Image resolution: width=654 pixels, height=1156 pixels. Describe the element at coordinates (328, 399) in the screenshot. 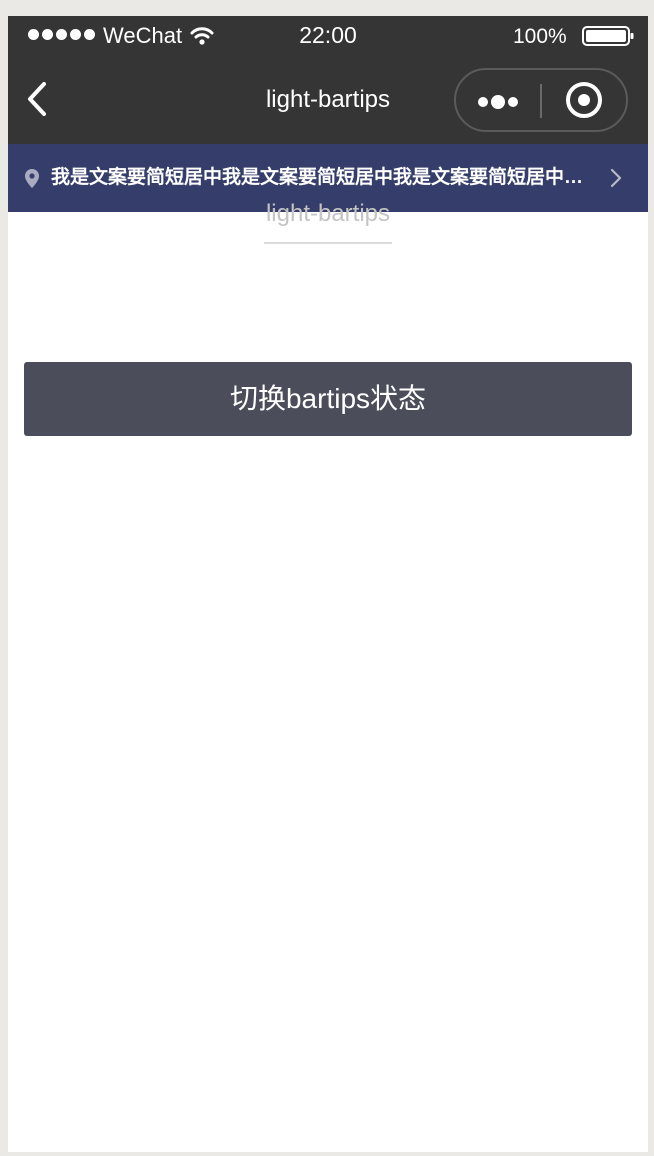

I see `toggle-bartips-button: 切换bartips状态` at that location.